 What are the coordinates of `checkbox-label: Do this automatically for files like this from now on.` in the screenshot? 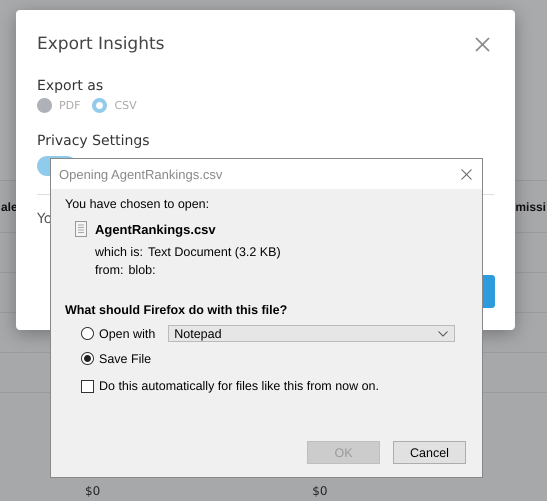 It's located at (239, 386).